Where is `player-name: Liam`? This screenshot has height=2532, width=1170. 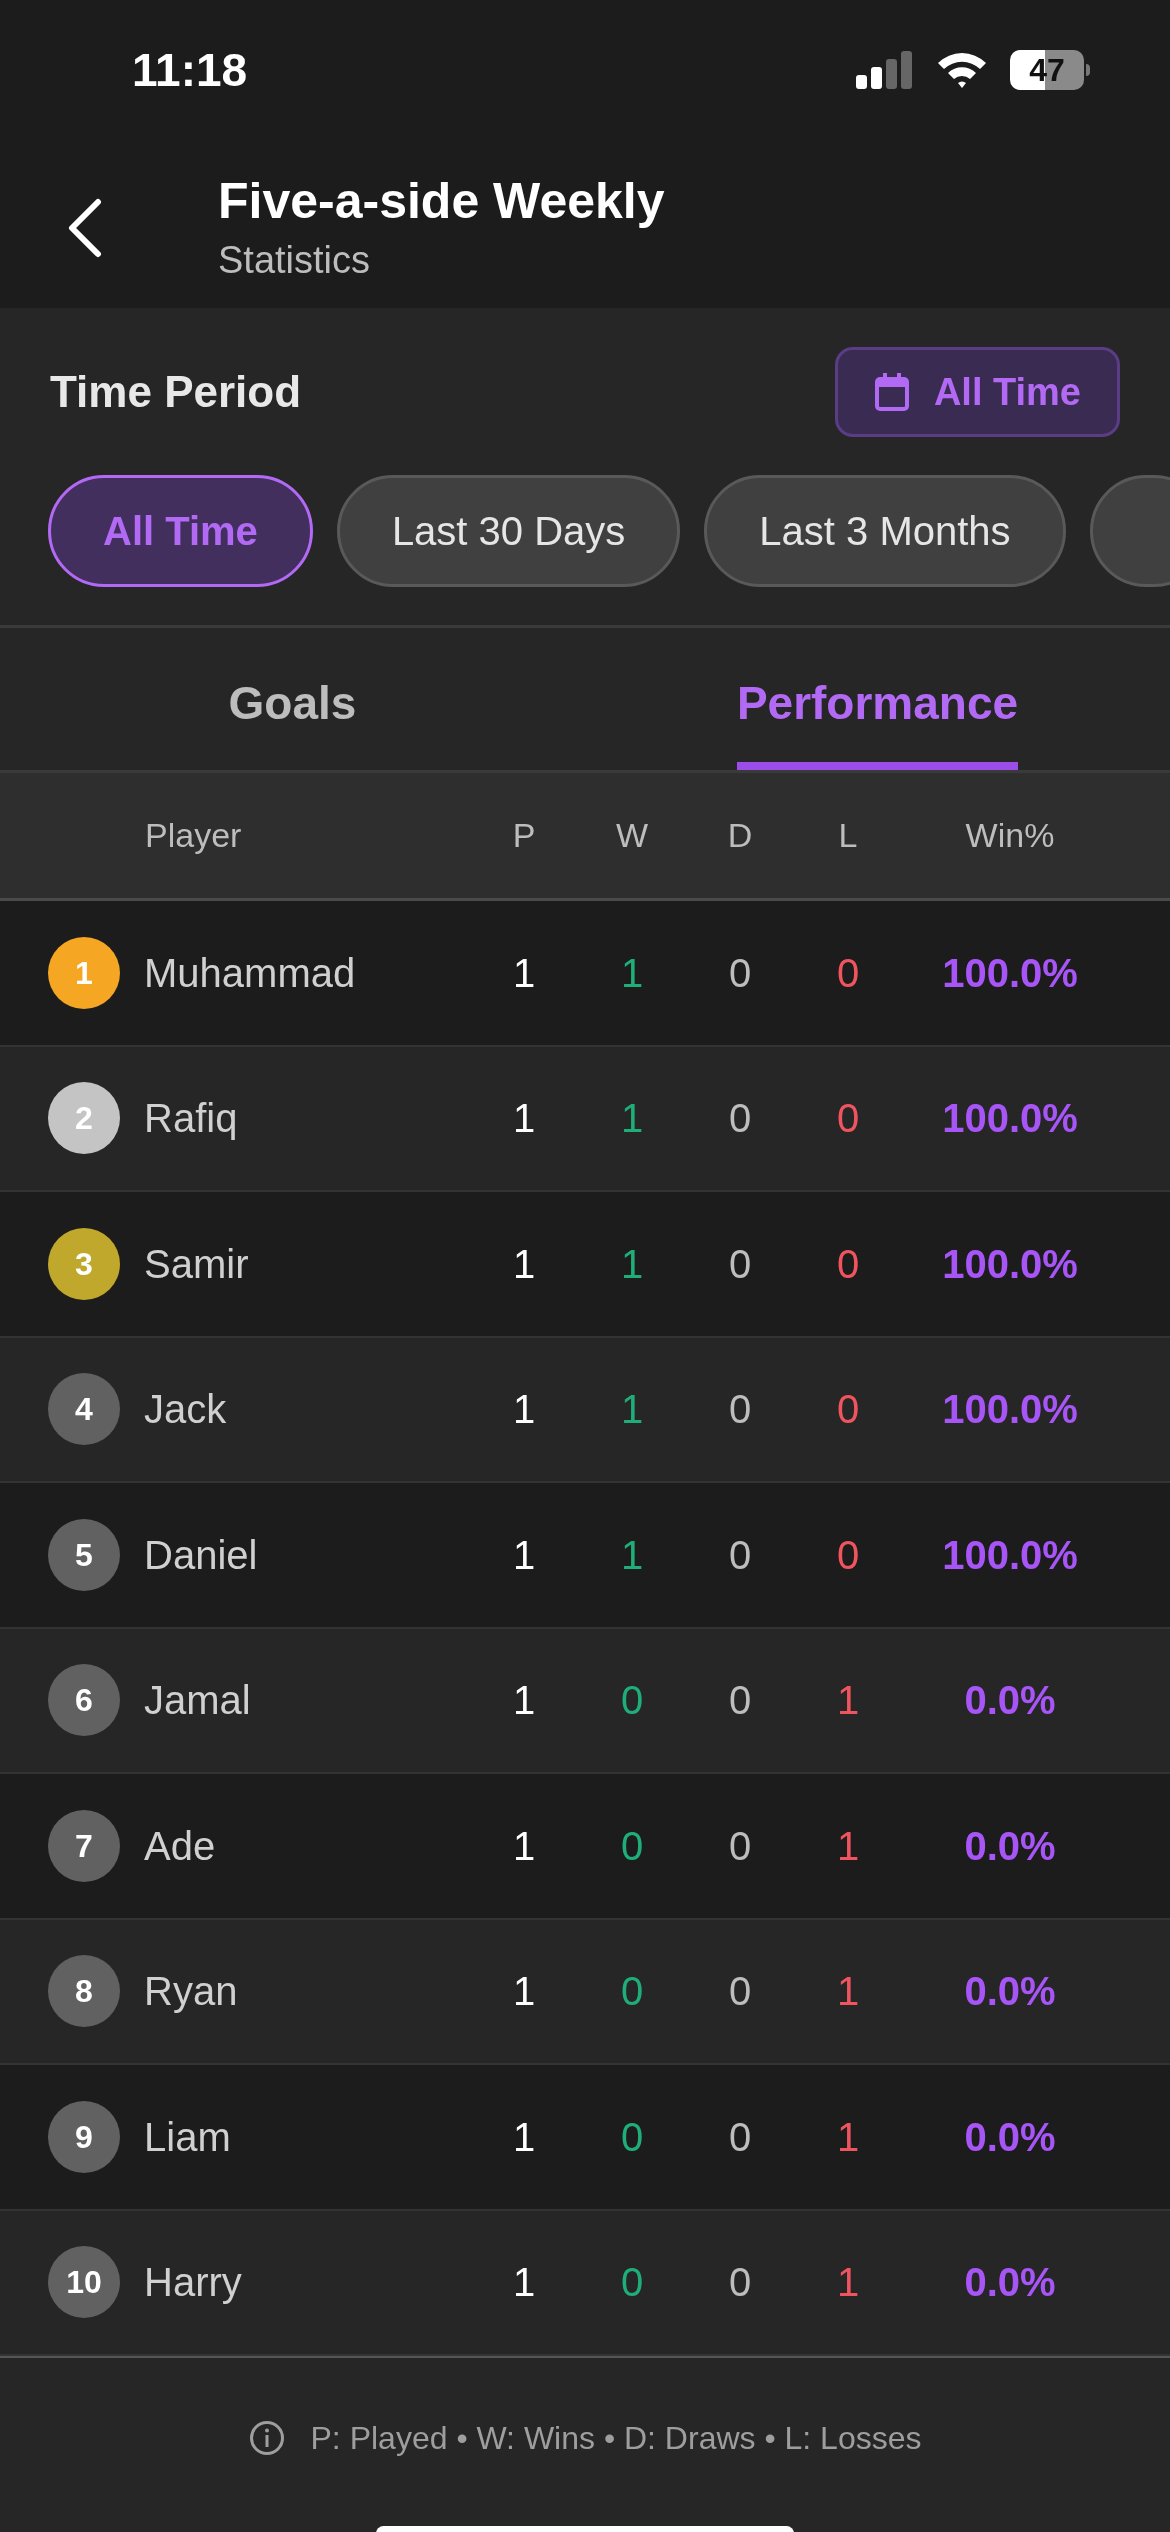
player-name: Liam is located at coordinates (187, 2137).